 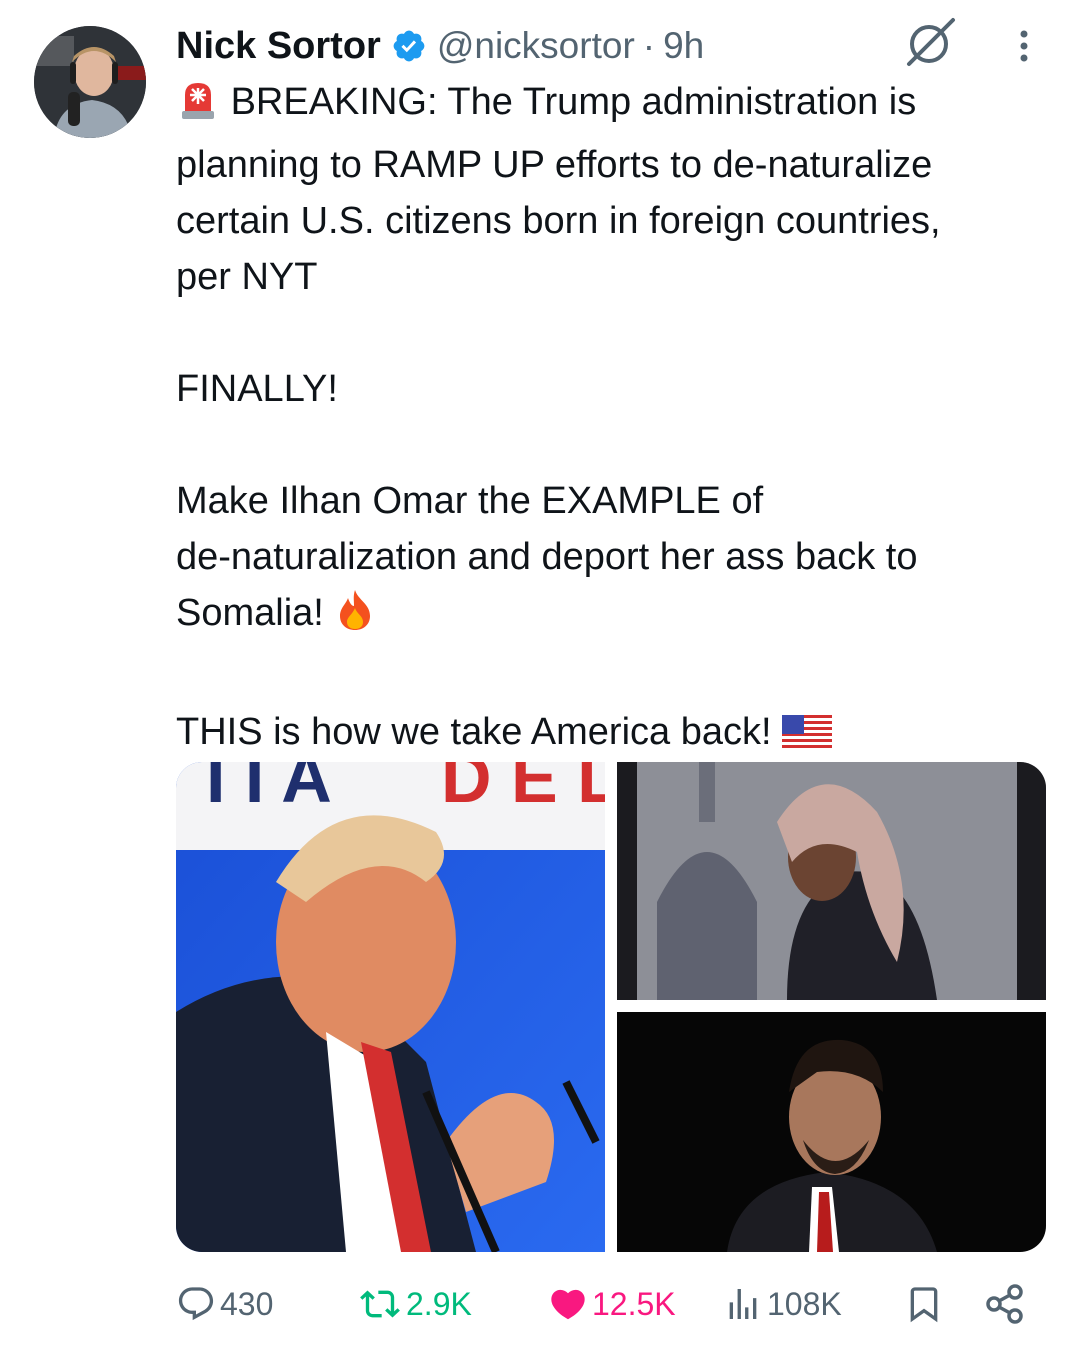 What do you see at coordinates (269, 789) in the screenshot?
I see `svg-text: I I A` at bounding box center [269, 789].